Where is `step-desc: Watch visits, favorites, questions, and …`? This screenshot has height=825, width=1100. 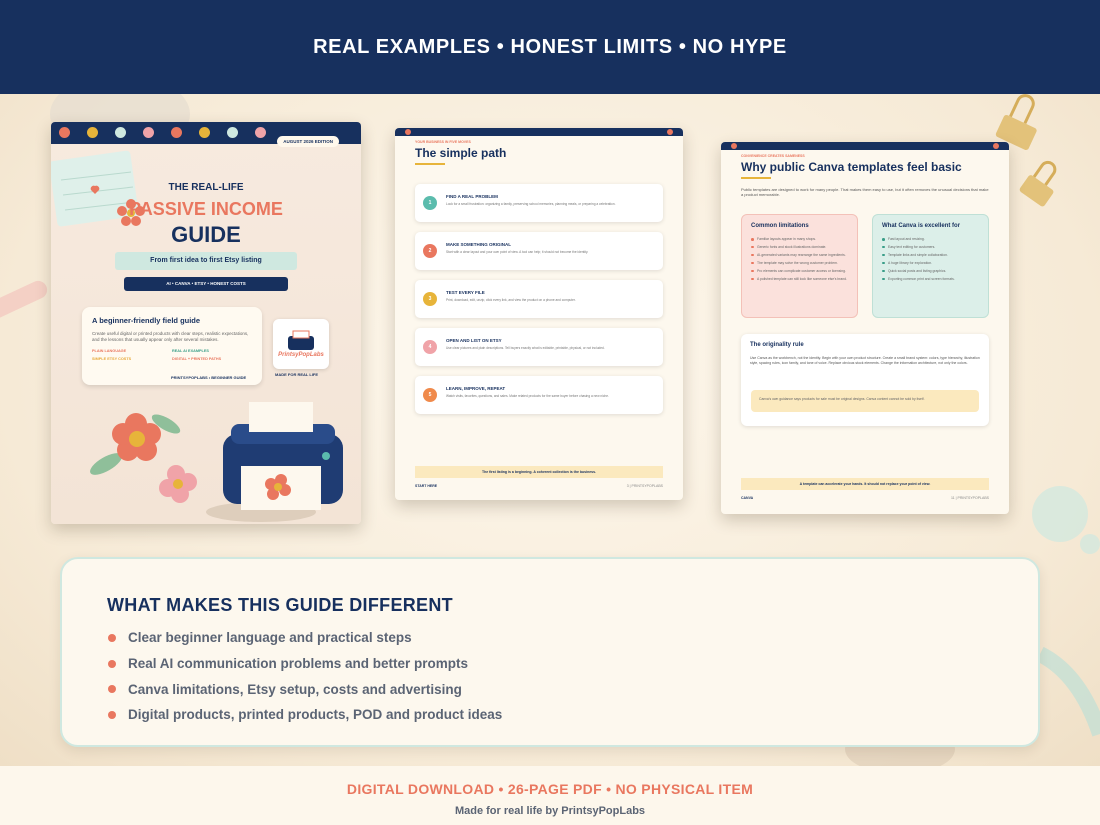
step-desc: Watch visits, favorites, questions, and … is located at coordinates (527, 396).